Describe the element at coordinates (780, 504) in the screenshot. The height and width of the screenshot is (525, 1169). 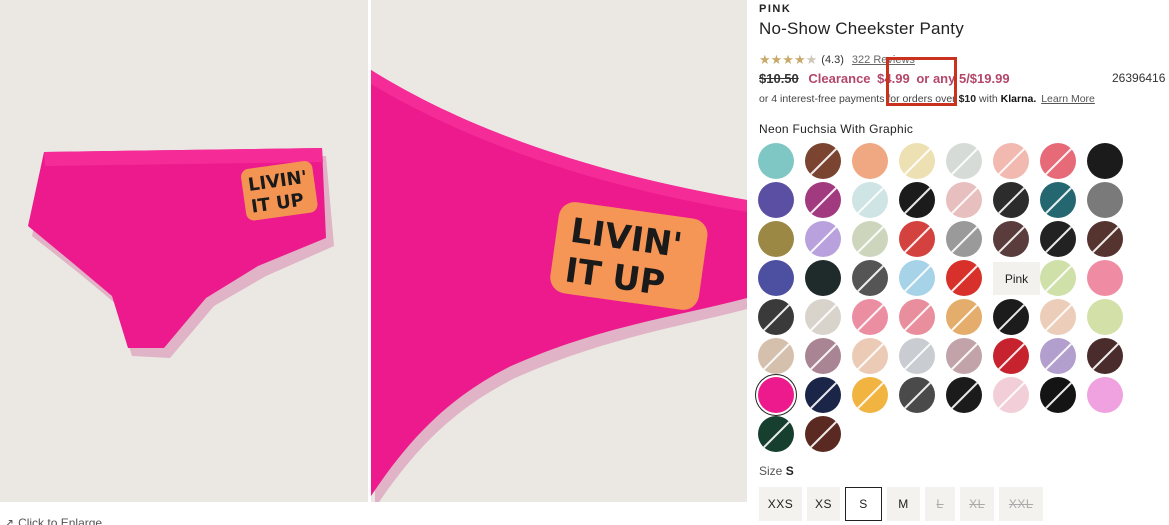
I see `size-option-xxs: XXS` at that location.